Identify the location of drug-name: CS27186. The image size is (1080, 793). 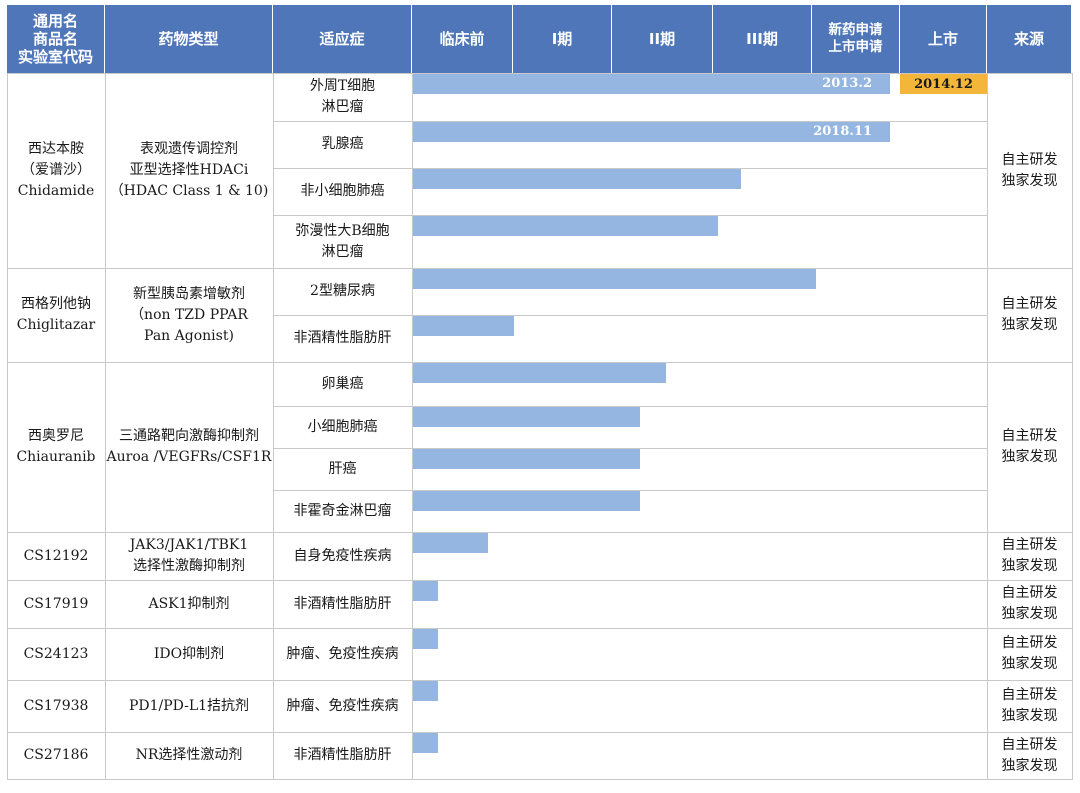
(56, 755).